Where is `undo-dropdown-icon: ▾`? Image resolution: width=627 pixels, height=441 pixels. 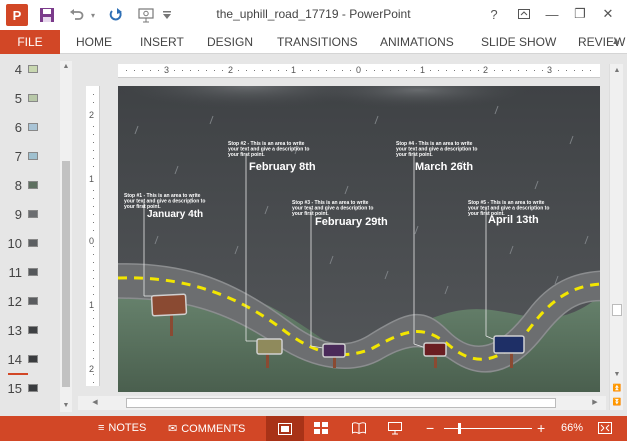
undo-dropdown-icon: ▾ is located at coordinates (93, 15).